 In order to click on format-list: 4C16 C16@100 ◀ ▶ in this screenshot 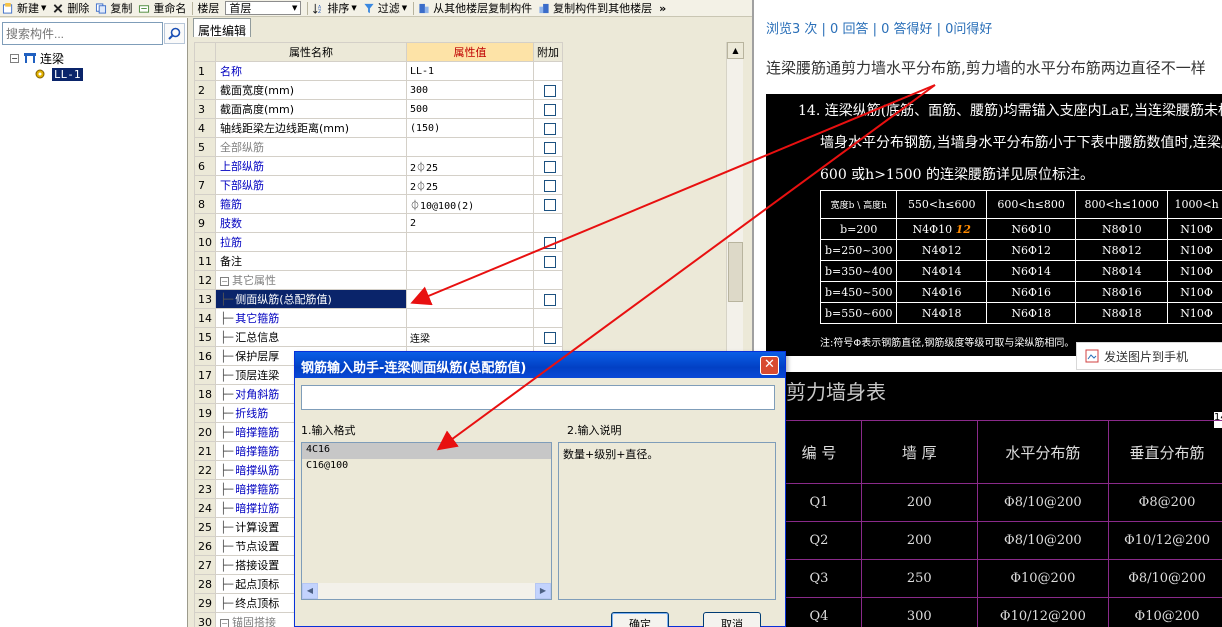, I will do `click(426, 521)`.